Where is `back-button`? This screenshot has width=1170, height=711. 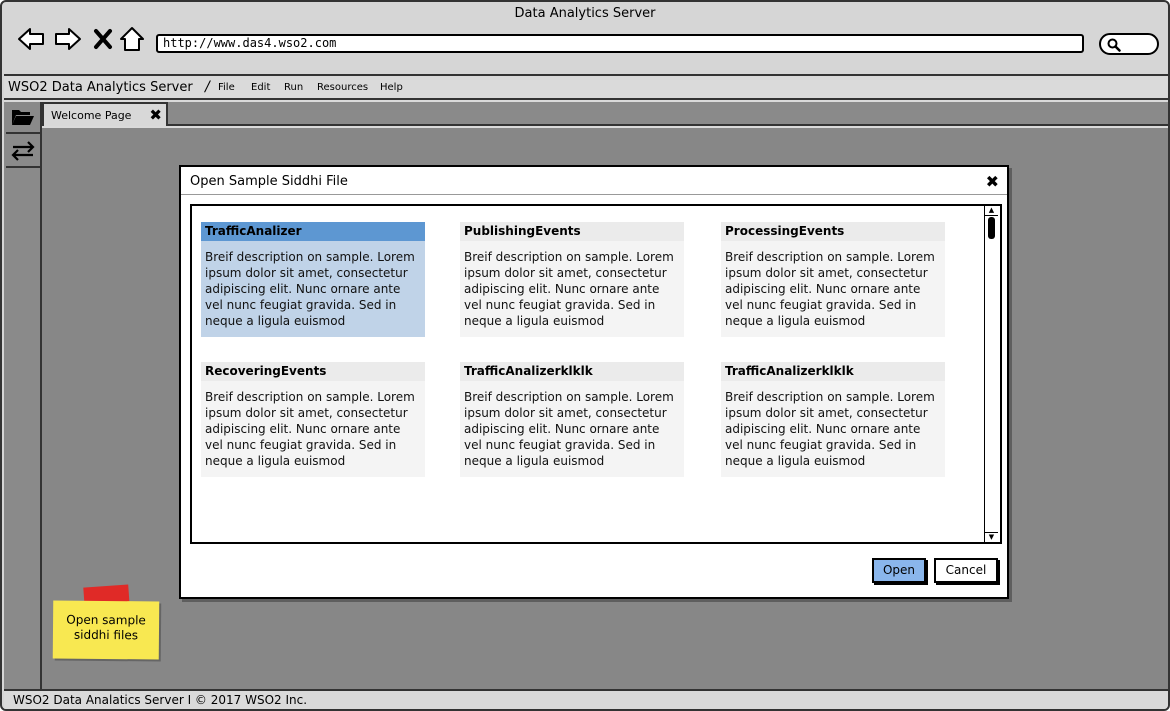 back-button is located at coordinates (31, 39).